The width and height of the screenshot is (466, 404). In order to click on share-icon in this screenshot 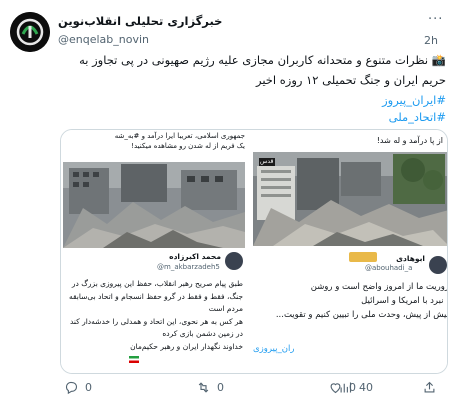, I will do `click(429, 386)`.